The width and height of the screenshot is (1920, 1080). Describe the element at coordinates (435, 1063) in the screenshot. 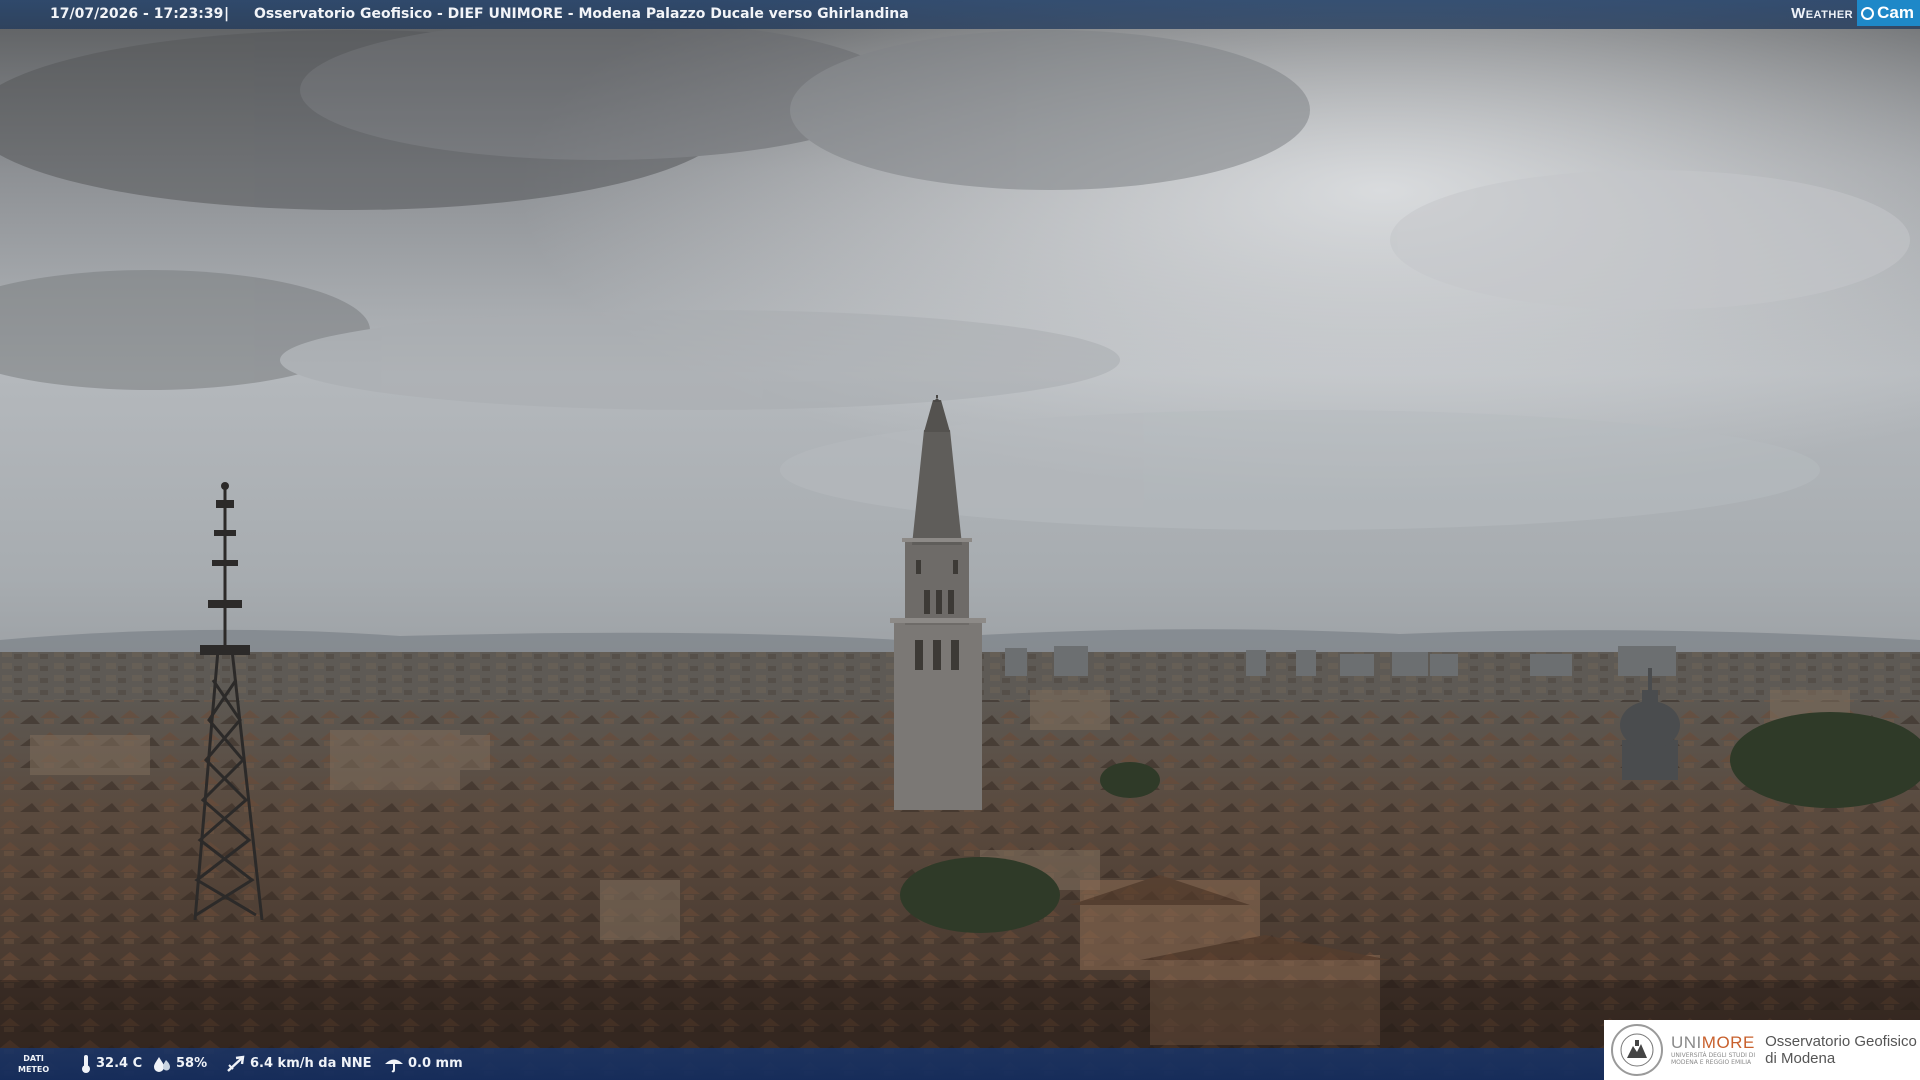

I see `rain-value: 0.0 mm` at that location.